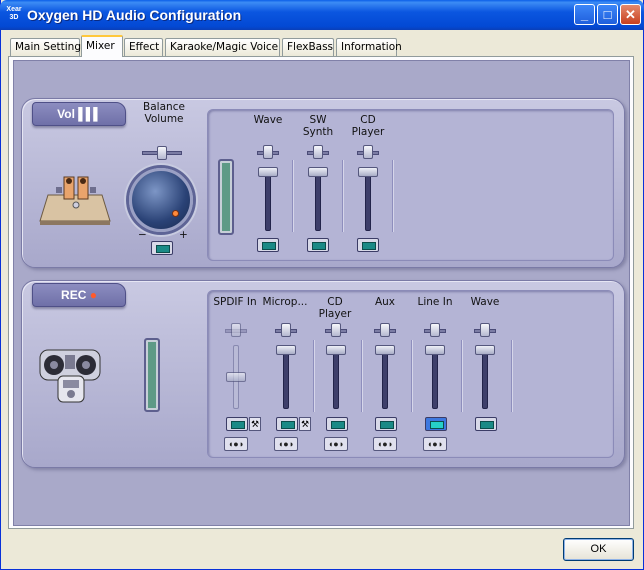 Image resolution: width=644 pixels, height=570 pixels. I want to click on tab-karaoke-magic-voice: Karaoke/Magic Voice, so click(222, 47).